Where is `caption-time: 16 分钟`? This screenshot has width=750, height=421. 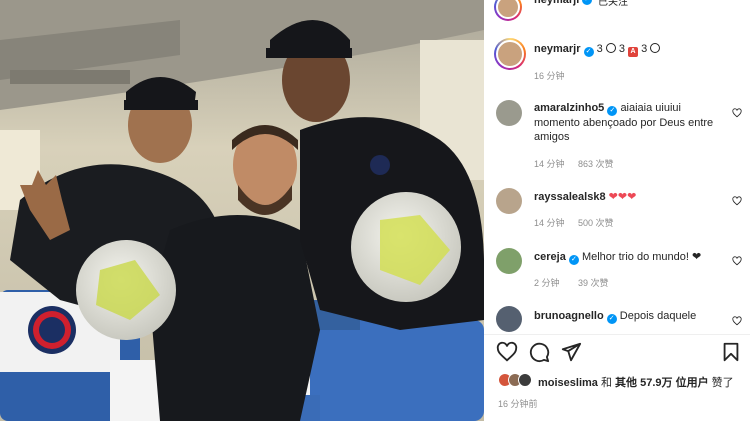
caption-time: 16 分钟 is located at coordinates (549, 76).